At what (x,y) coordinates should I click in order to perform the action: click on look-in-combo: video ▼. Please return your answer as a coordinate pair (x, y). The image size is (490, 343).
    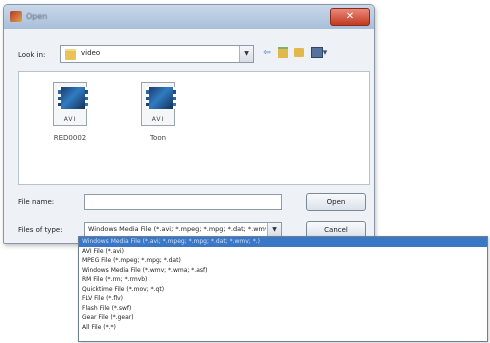
    Looking at the image, I should click on (157, 54).